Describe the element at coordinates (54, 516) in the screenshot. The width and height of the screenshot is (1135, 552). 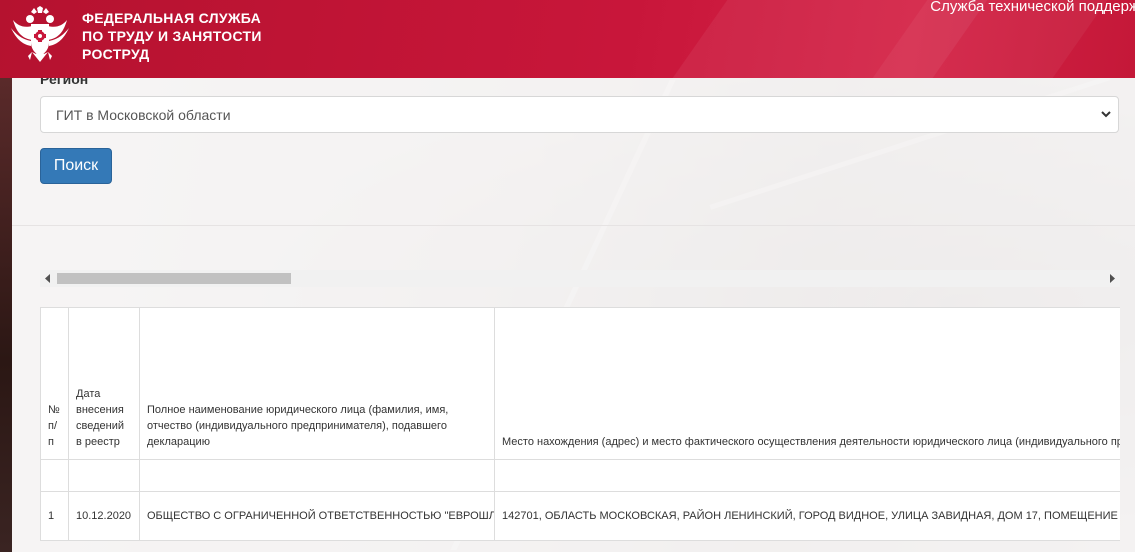
I see `cell-number: 1` at that location.